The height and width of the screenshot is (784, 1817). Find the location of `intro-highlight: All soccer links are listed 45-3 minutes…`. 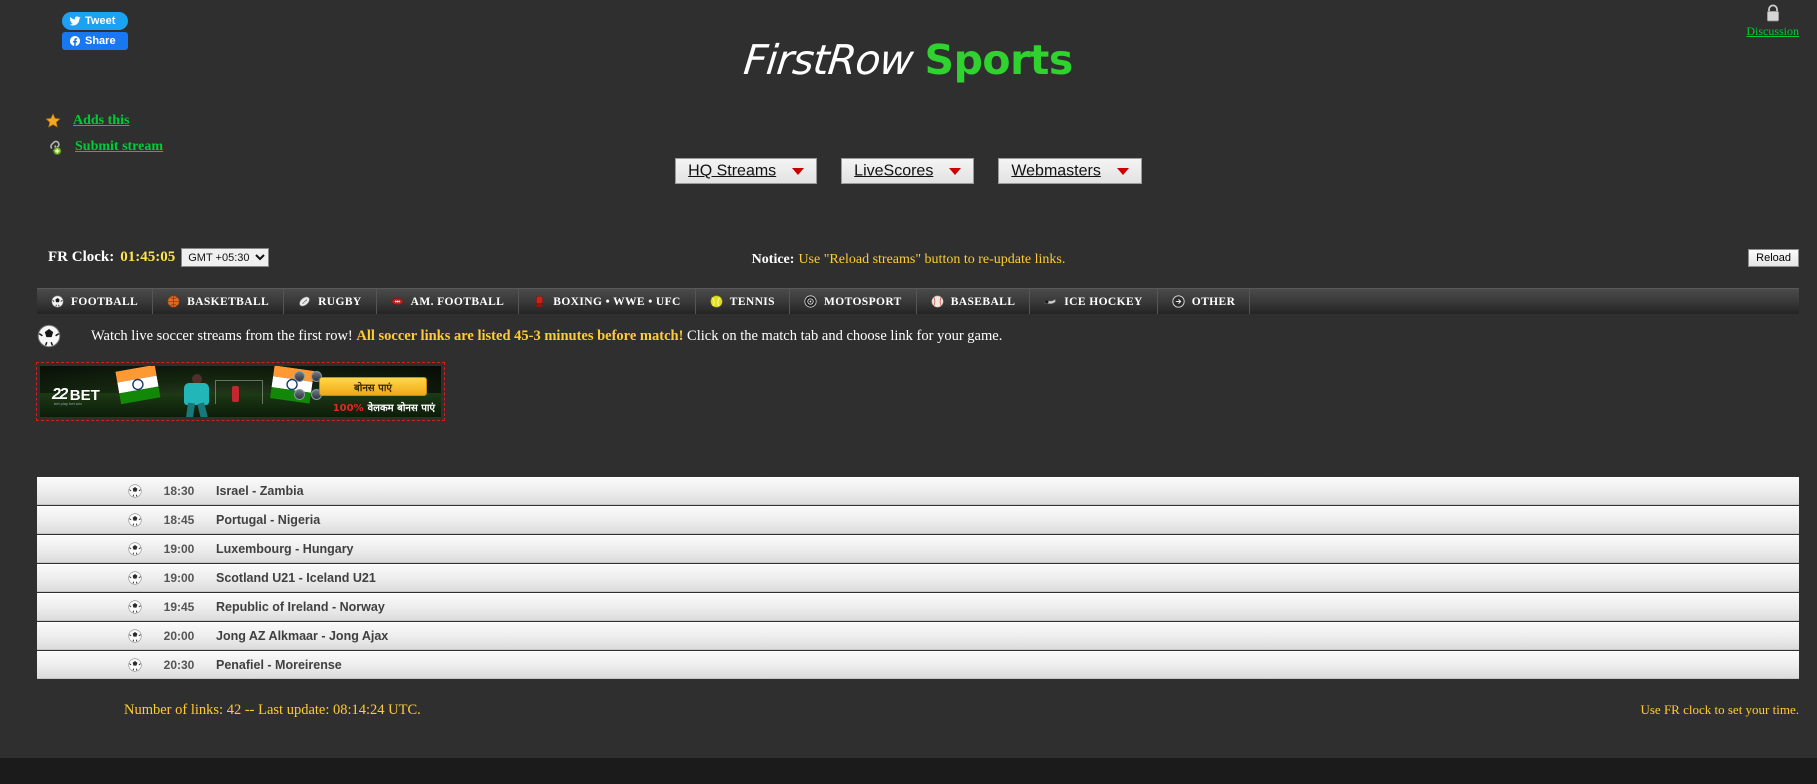

intro-highlight: All soccer links are listed 45-3 minutes… is located at coordinates (520, 335).